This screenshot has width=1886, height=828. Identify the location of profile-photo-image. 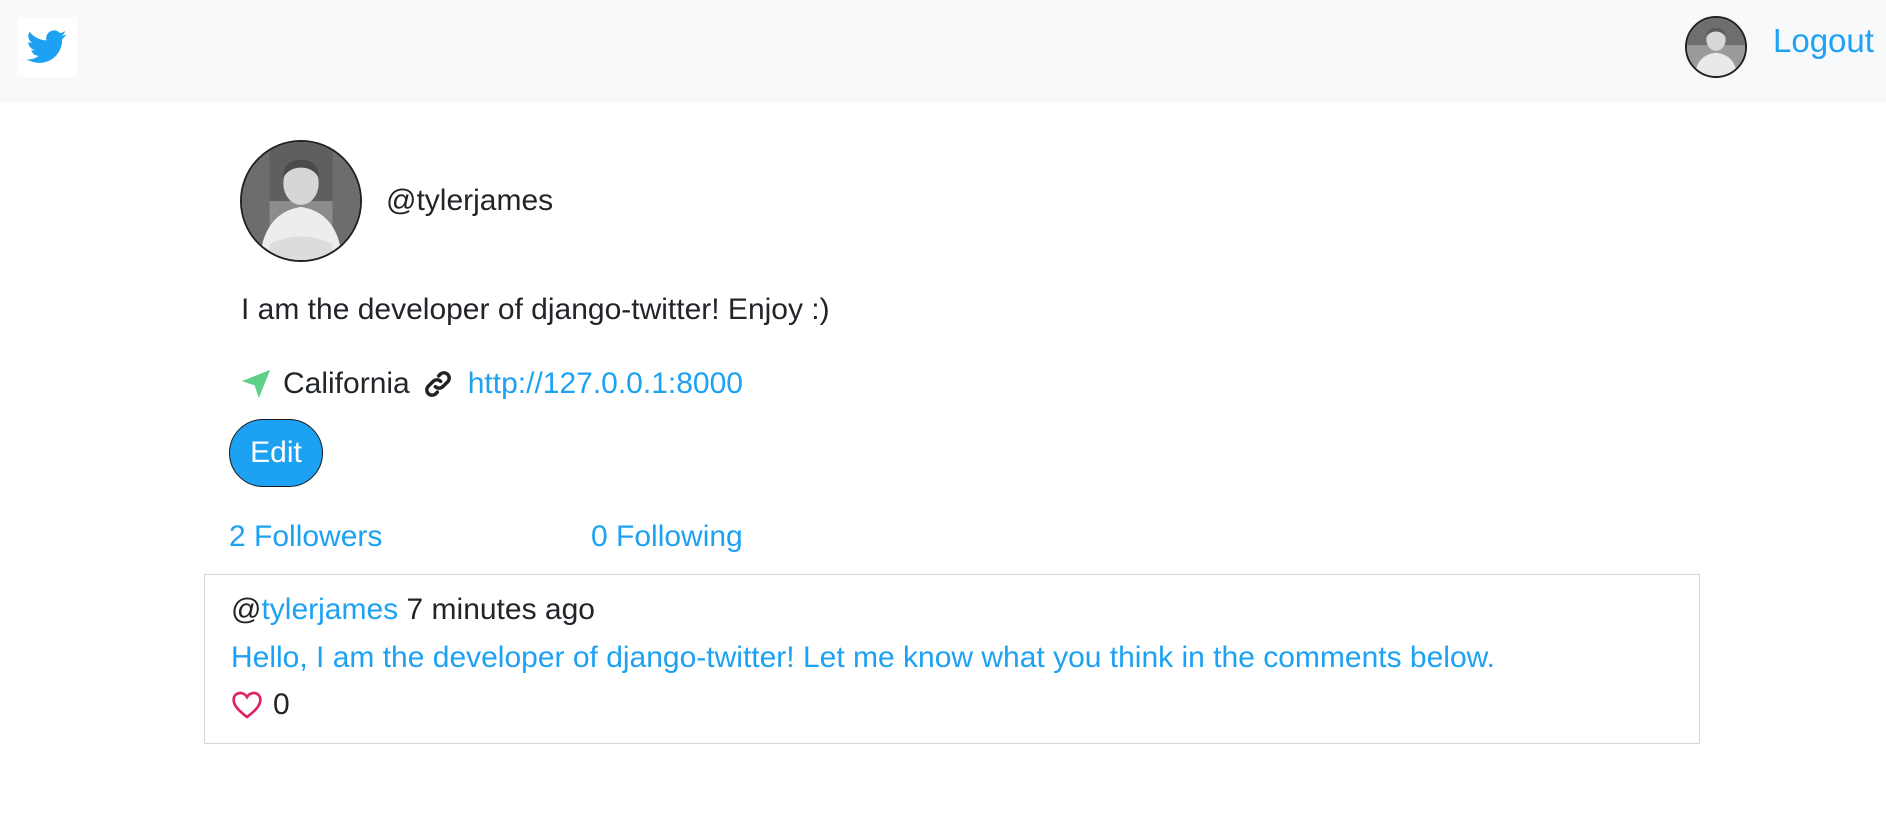
(301, 201).